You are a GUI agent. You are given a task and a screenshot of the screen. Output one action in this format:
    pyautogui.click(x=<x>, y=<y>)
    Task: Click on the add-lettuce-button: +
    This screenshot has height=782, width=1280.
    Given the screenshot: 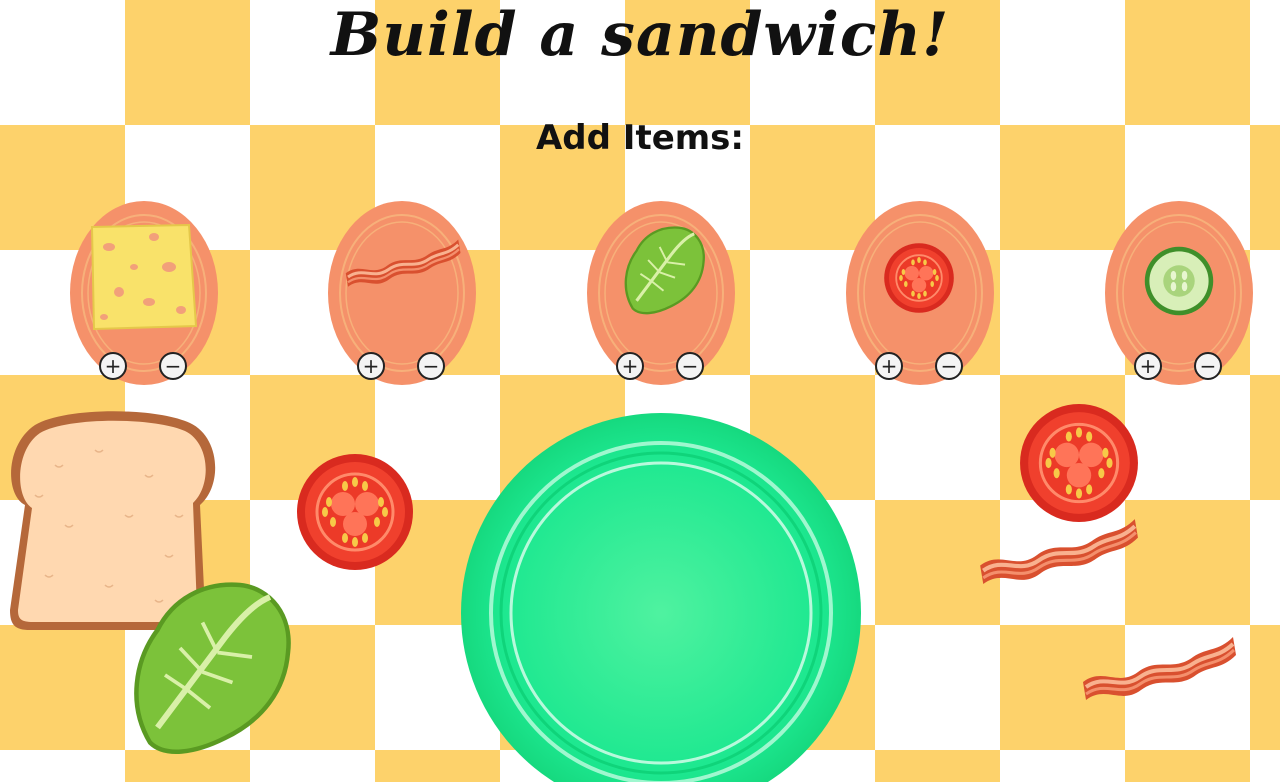 What is the action you would take?
    pyautogui.click(x=630, y=366)
    